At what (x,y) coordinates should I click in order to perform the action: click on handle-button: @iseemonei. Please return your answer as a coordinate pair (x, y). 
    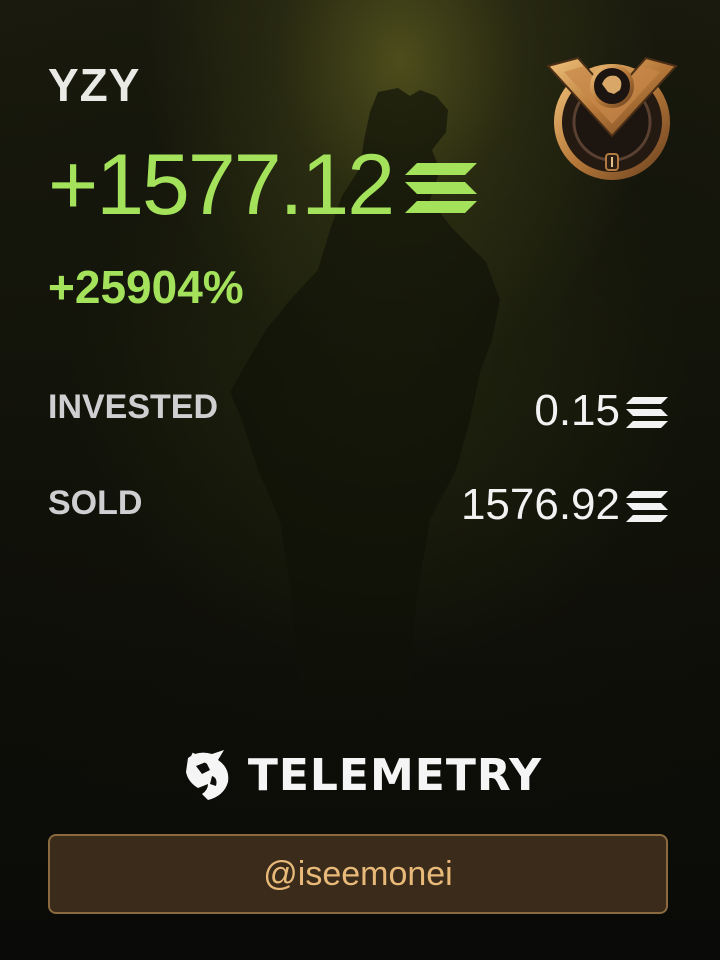
    Looking at the image, I should click on (358, 874).